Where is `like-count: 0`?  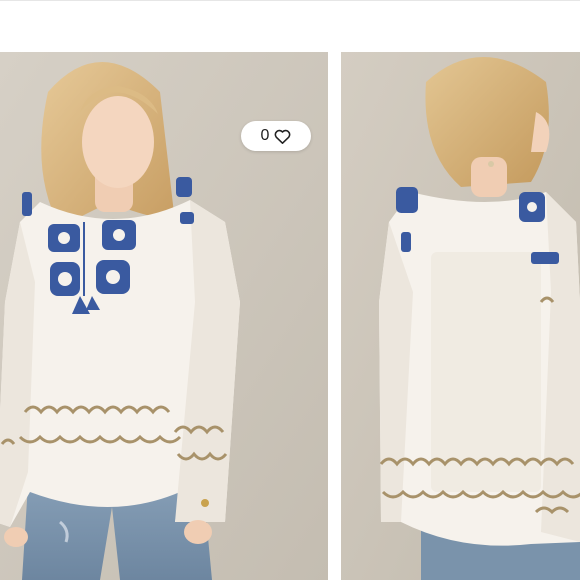 like-count: 0 is located at coordinates (265, 135).